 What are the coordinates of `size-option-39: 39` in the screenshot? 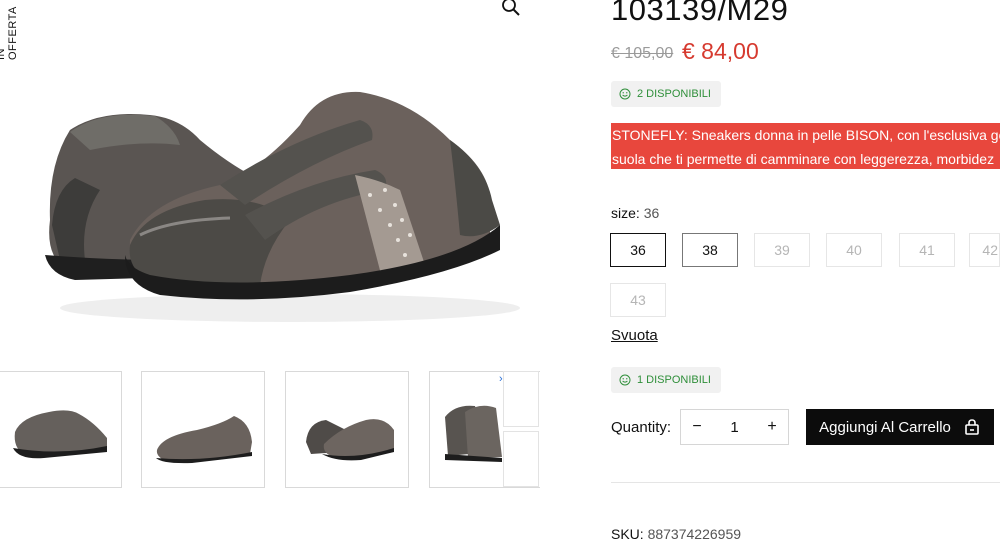 It's located at (782, 250).